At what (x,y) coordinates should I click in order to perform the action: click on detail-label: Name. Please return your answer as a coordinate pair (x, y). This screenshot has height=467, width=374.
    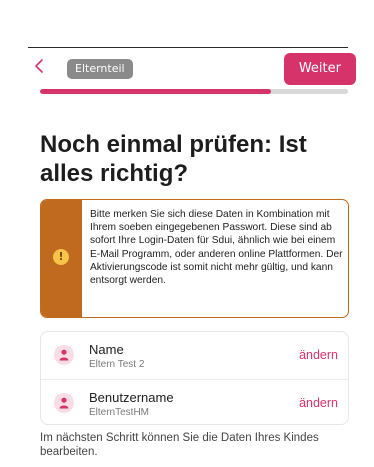
    Looking at the image, I should click on (106, 349).